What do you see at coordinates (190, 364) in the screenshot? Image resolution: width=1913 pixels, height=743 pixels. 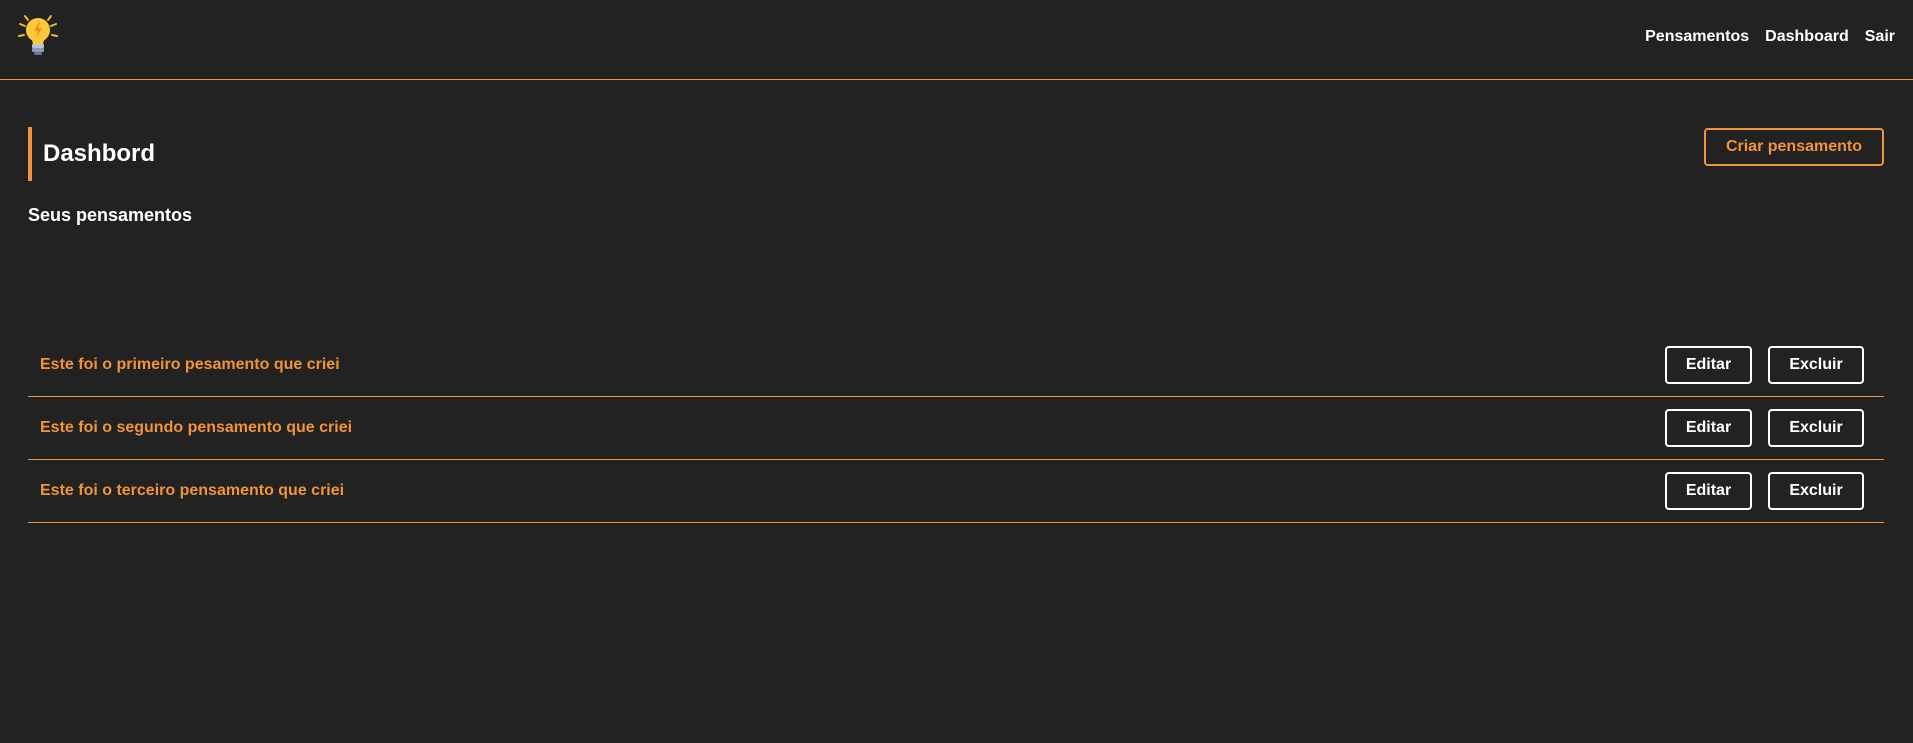 I see `thought-text: Este foi o primeiro pesamento que criei` at bounding box center [190, 364].